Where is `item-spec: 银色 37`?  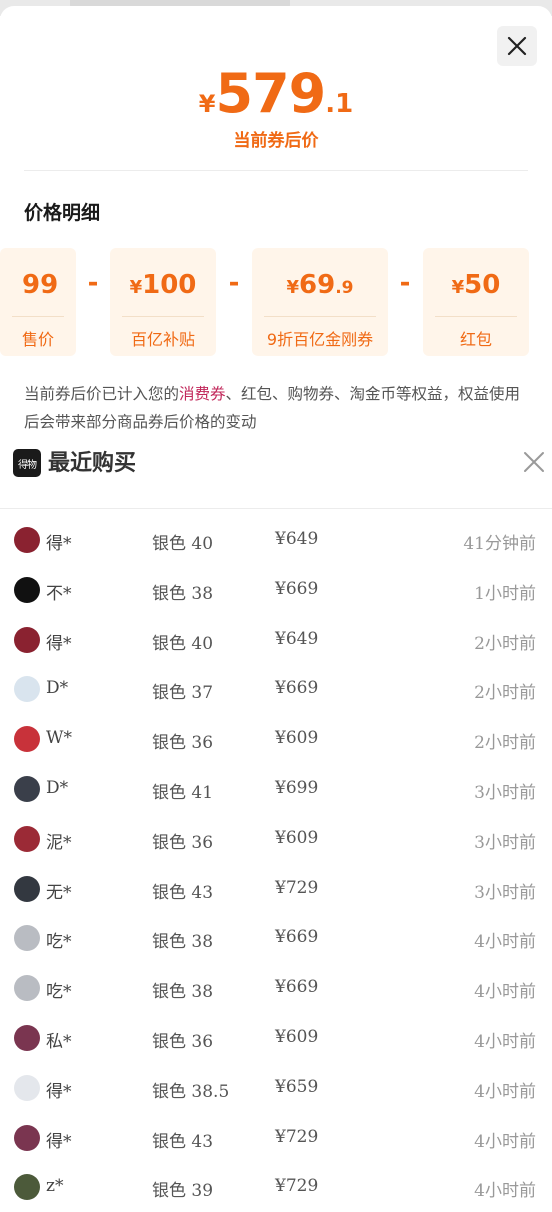 item-spec: 银色 37 is located at coordinates (183, 693).